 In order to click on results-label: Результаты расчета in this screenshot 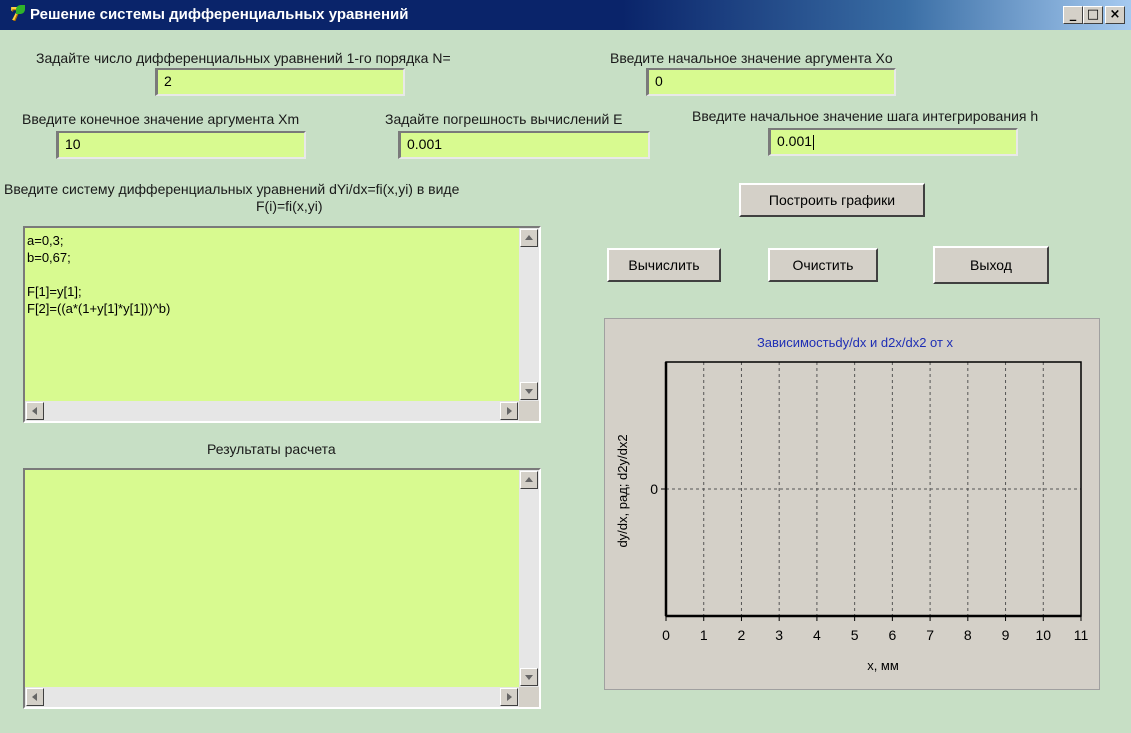, I will do `click(271, 449)`.